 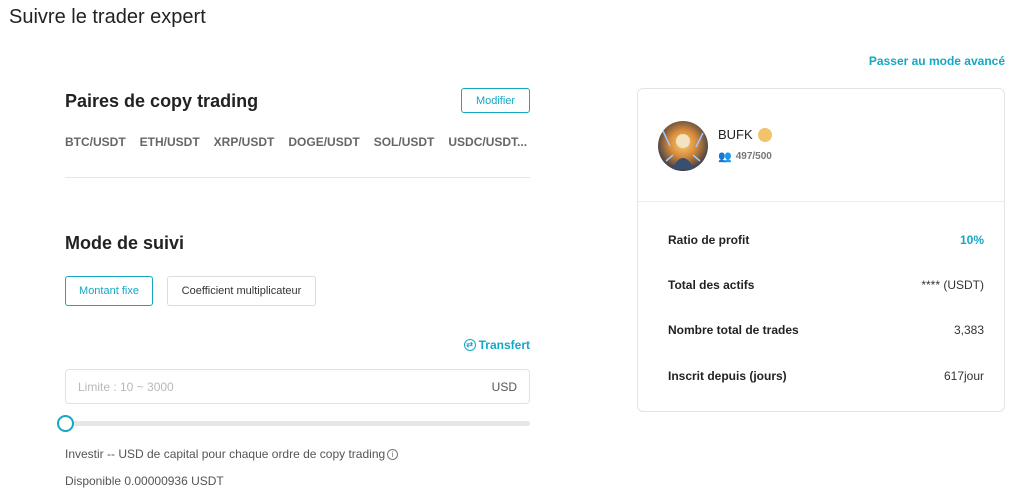 What do you see at coordinates (952, 285) in the screenshot?
I see `stat-value: **** (USDT)` at bounding box center [952, 285].